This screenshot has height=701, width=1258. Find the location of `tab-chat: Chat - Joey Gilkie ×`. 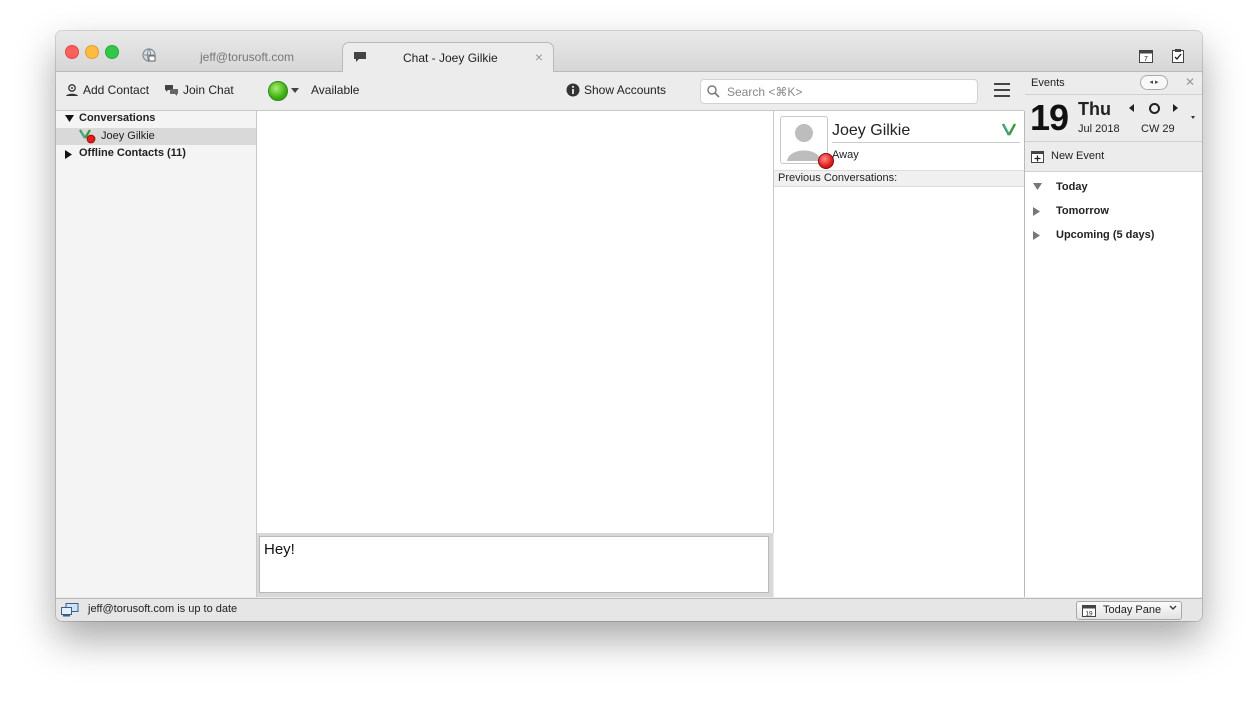

tab-chat: Chat - Joey Gilkie × is located at coordinates (448, 57).